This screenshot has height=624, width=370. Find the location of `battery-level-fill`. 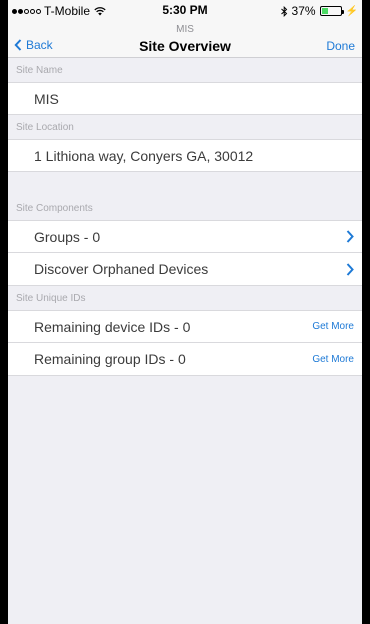

battery-level-fill is located at coordinates (325, 11).